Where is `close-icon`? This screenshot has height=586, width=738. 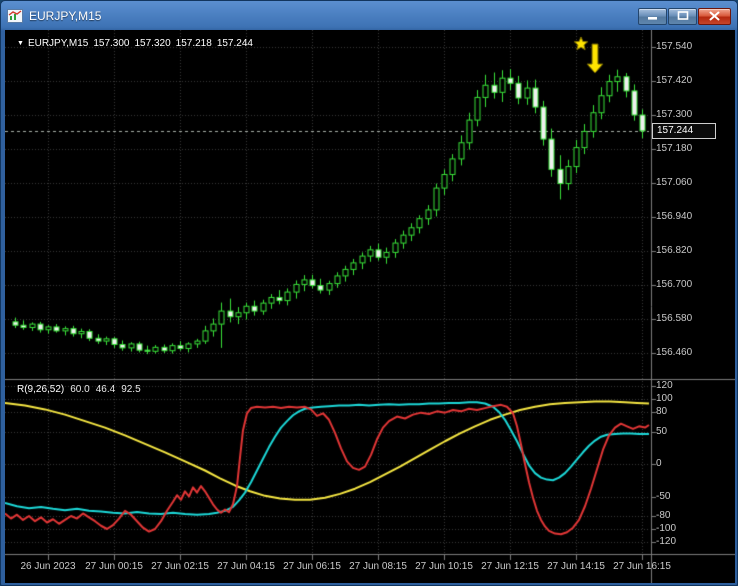
close-icon is located at coordinates (714, 16).